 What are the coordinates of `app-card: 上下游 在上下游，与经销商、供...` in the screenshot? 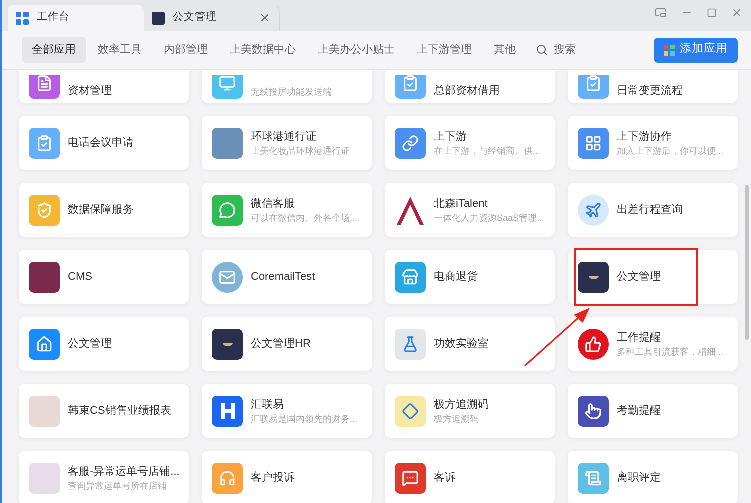 It's located at (470, 143).